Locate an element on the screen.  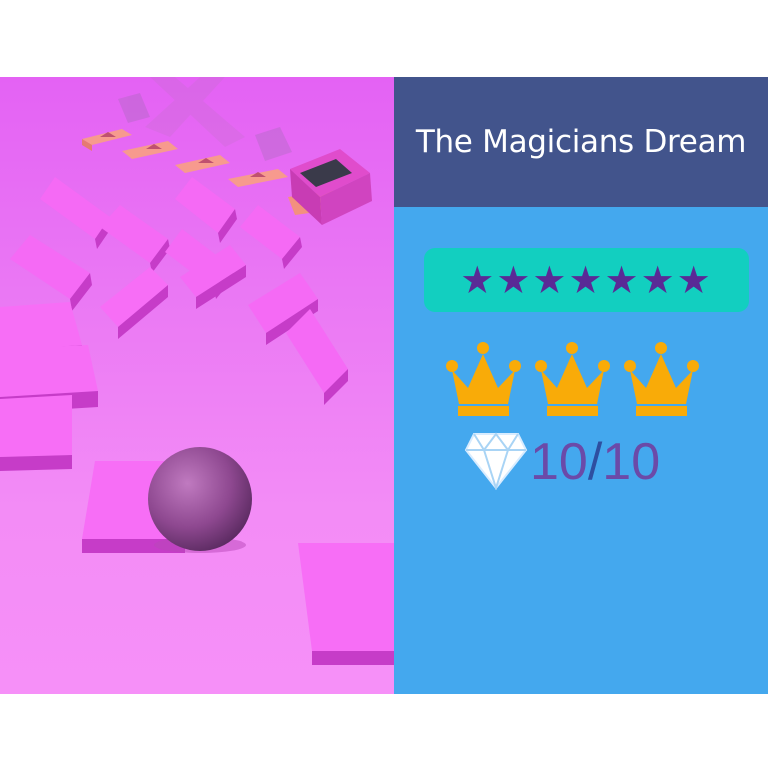
star-icons: ★★★★★★★ is located at coordinates (586, 280).